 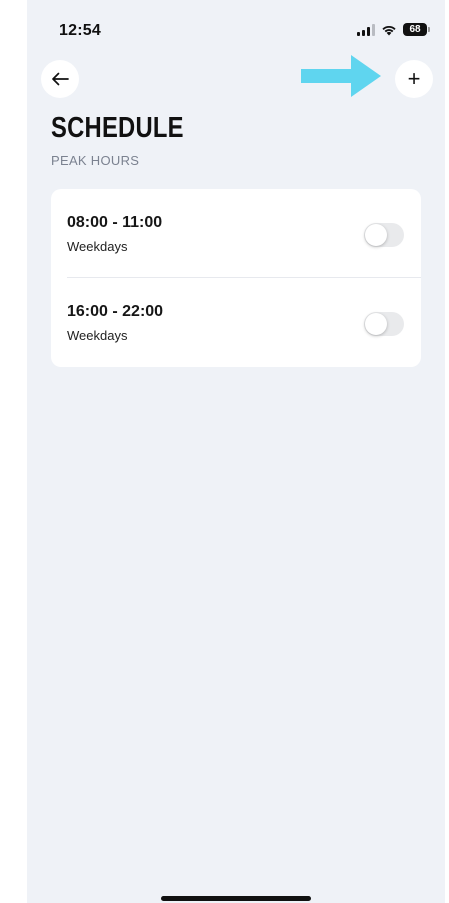 I want to click on wifi-icon, so click(x=389, y=30).